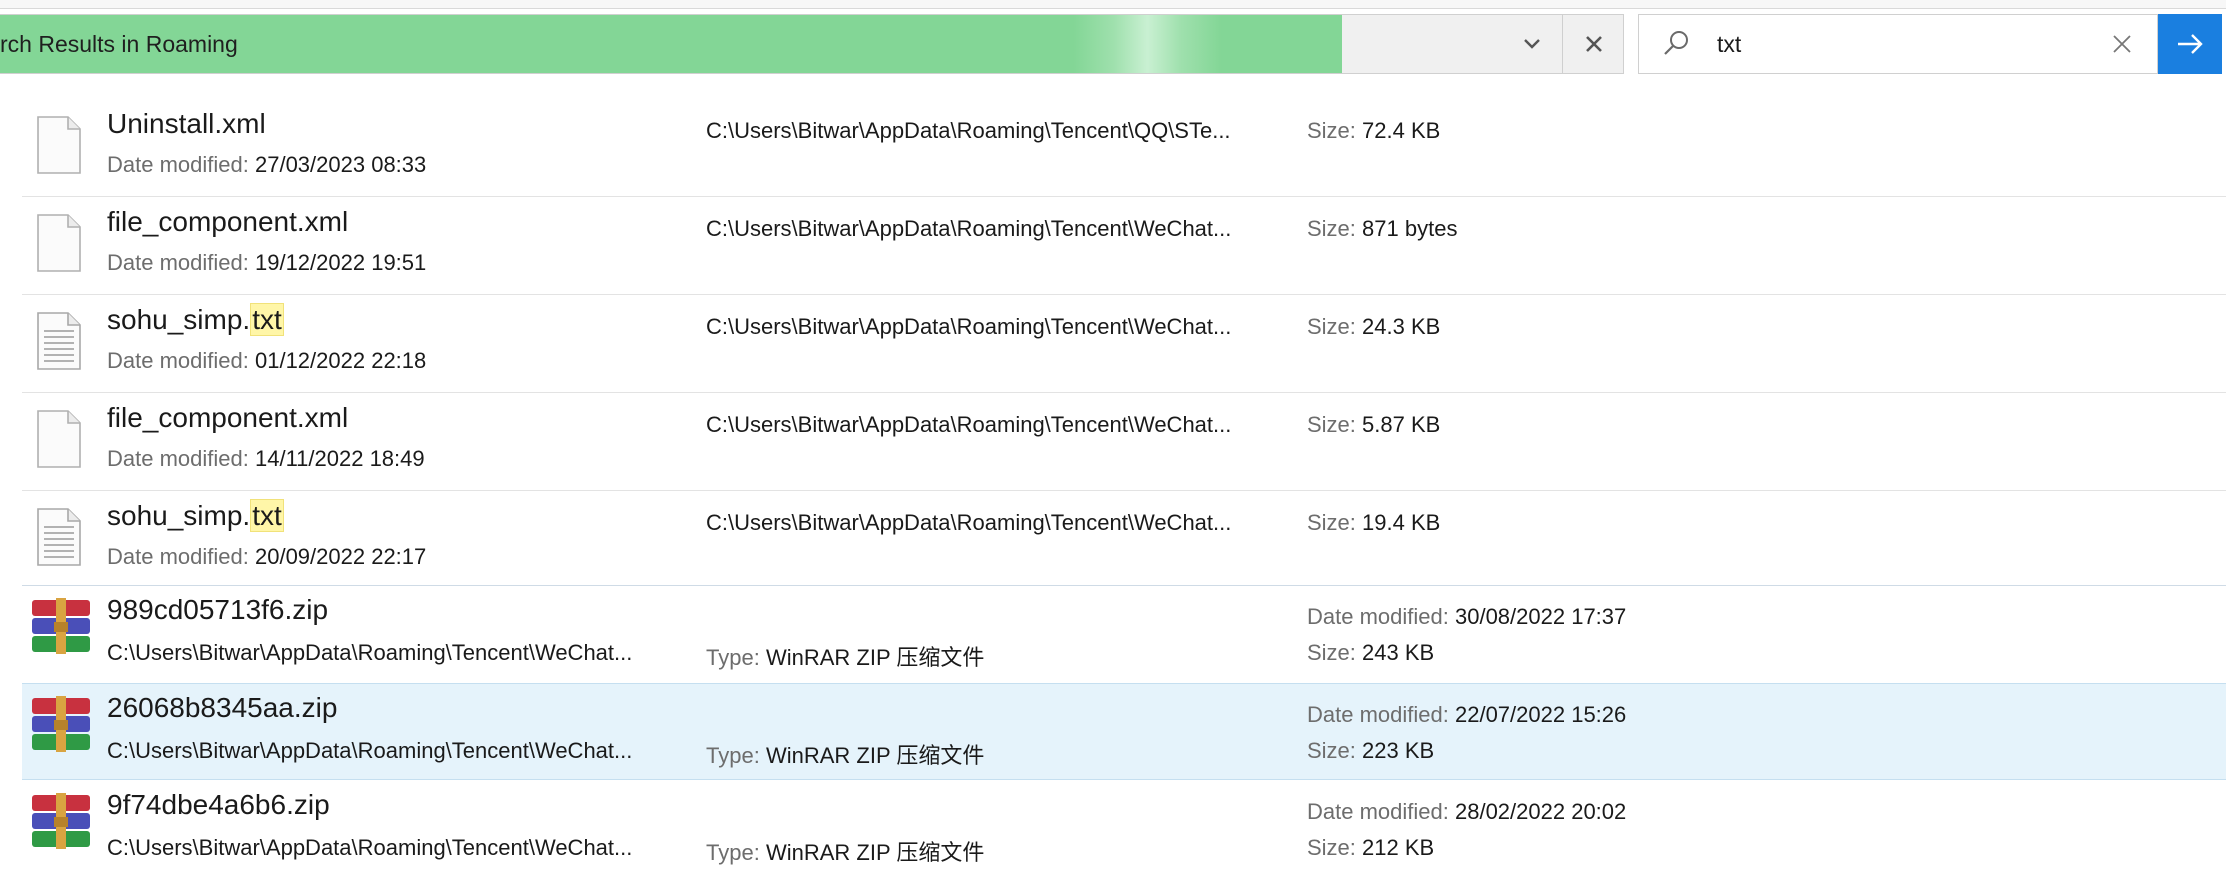 Image resolution: width=2226 pixels, height=892 pixels. What do you see at coordinates (1467, 616) in the screenshot?
I see `date-modified: Date modified: 30/08/2022 17:37` at bounding box center [1467, 616].